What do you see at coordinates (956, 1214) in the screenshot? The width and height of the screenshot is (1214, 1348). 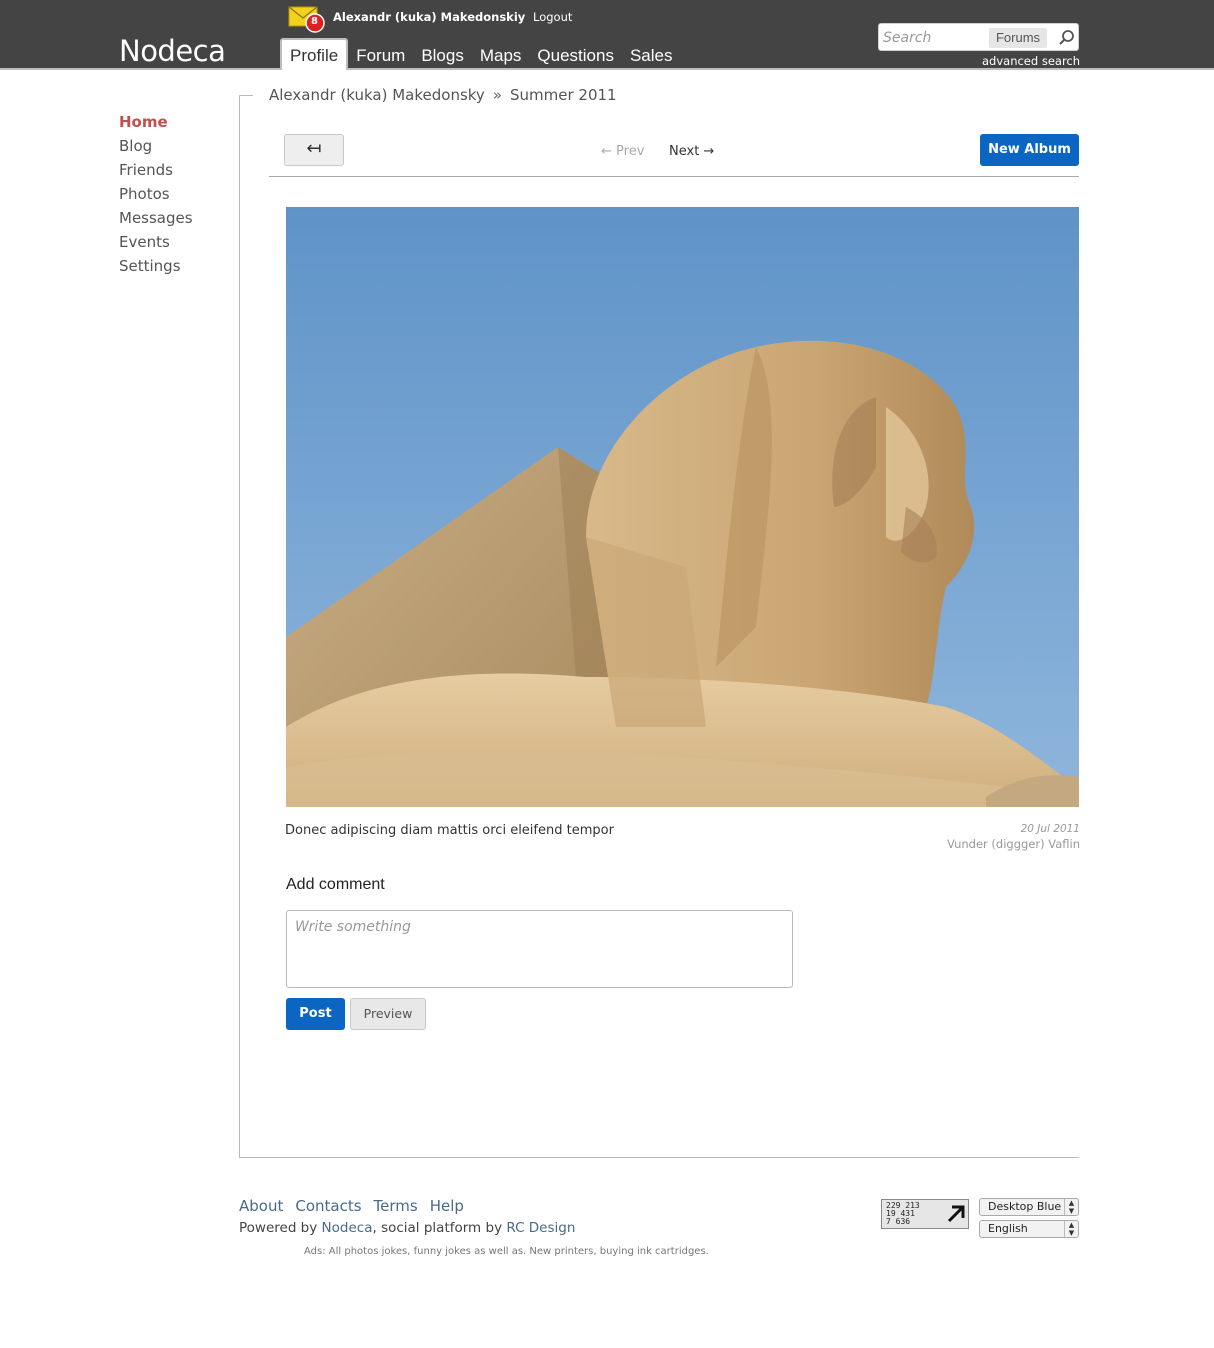 I see `arrow-up-right-icon` at bounding box center [956, 1214].